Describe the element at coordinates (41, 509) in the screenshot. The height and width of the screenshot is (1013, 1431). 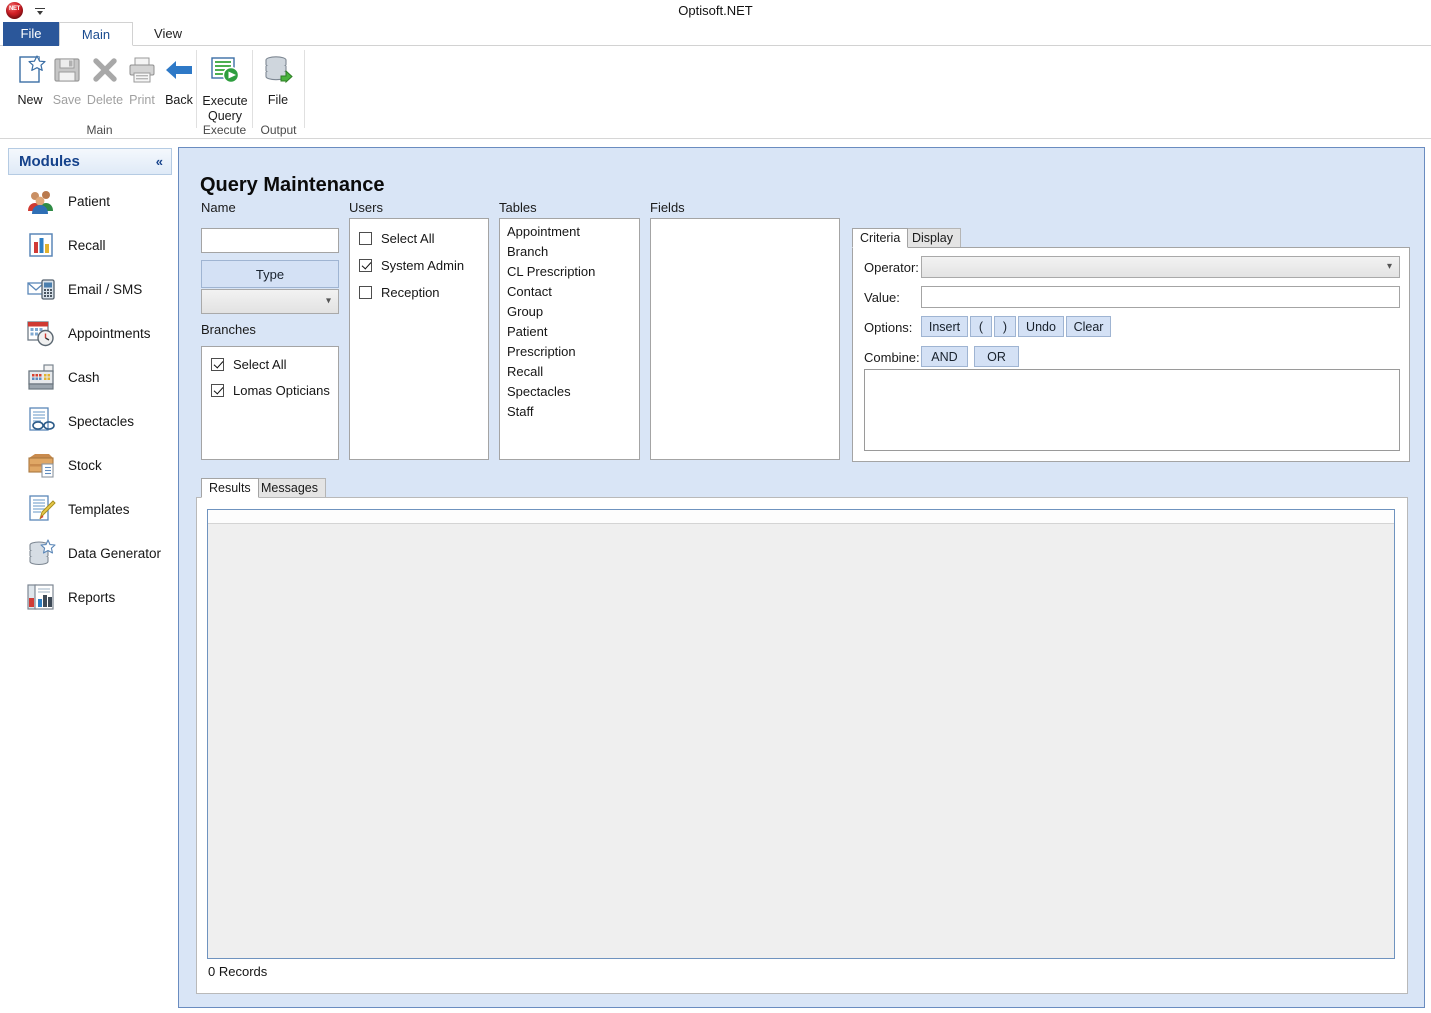
I see `document-pencil-icon` at that location.